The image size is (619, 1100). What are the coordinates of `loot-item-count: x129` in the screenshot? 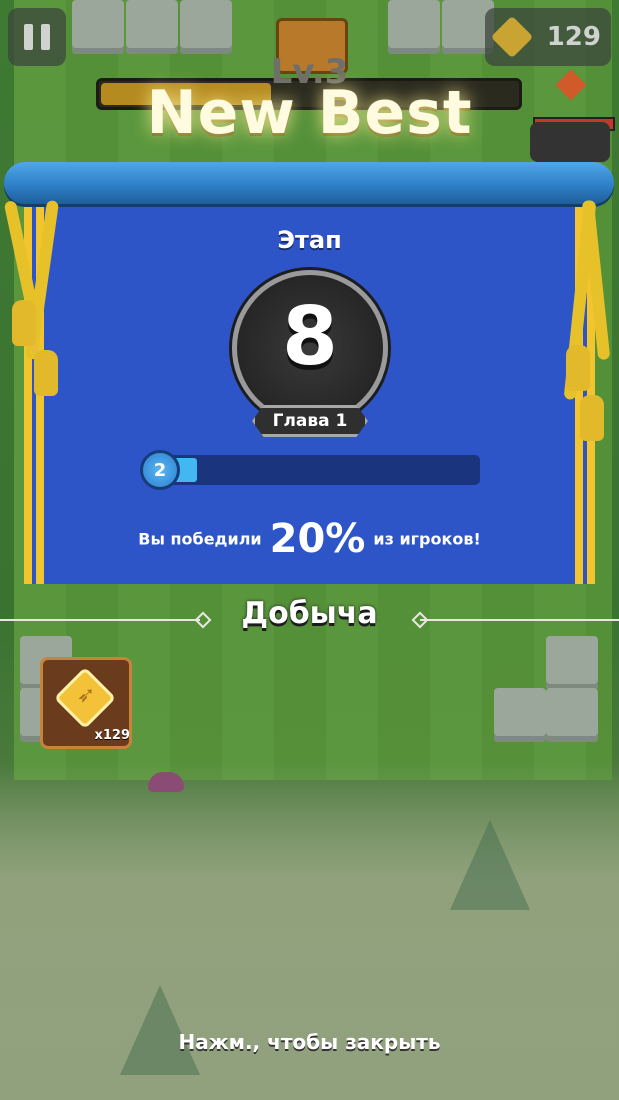 It's located at (112, 735).